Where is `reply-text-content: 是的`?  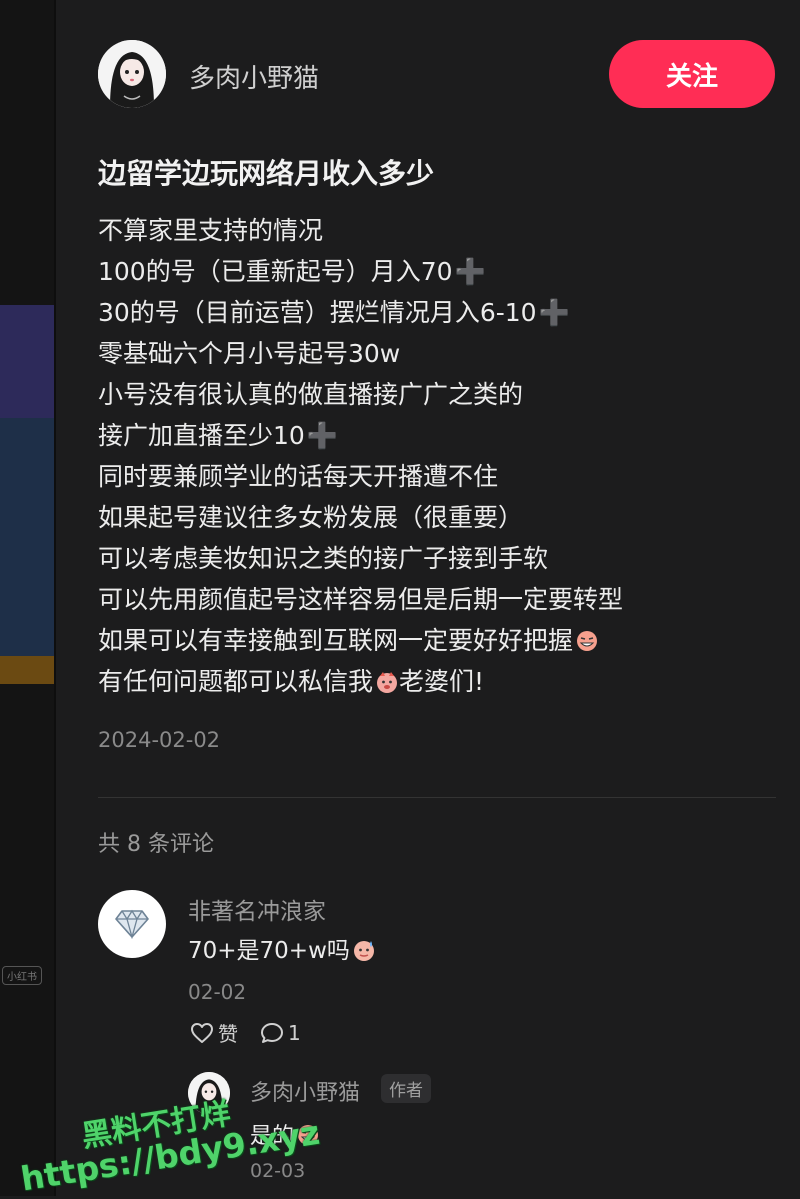 reply-text-content: 是的 is located at coordinates (272, 1136).